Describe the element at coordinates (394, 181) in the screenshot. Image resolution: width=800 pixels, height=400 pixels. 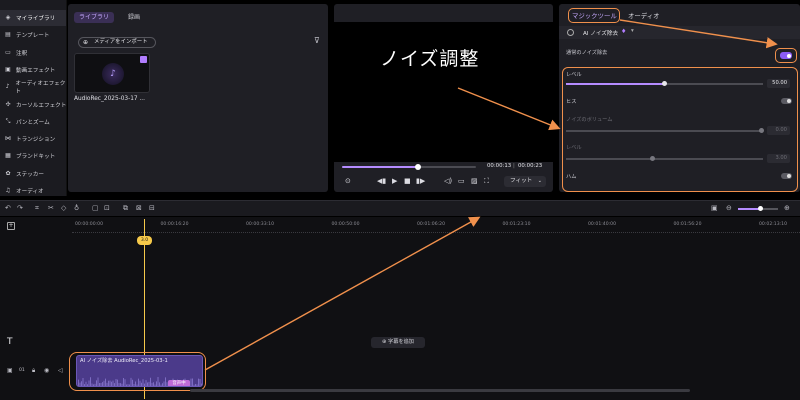
I see `play-icon: ▶` at that location.